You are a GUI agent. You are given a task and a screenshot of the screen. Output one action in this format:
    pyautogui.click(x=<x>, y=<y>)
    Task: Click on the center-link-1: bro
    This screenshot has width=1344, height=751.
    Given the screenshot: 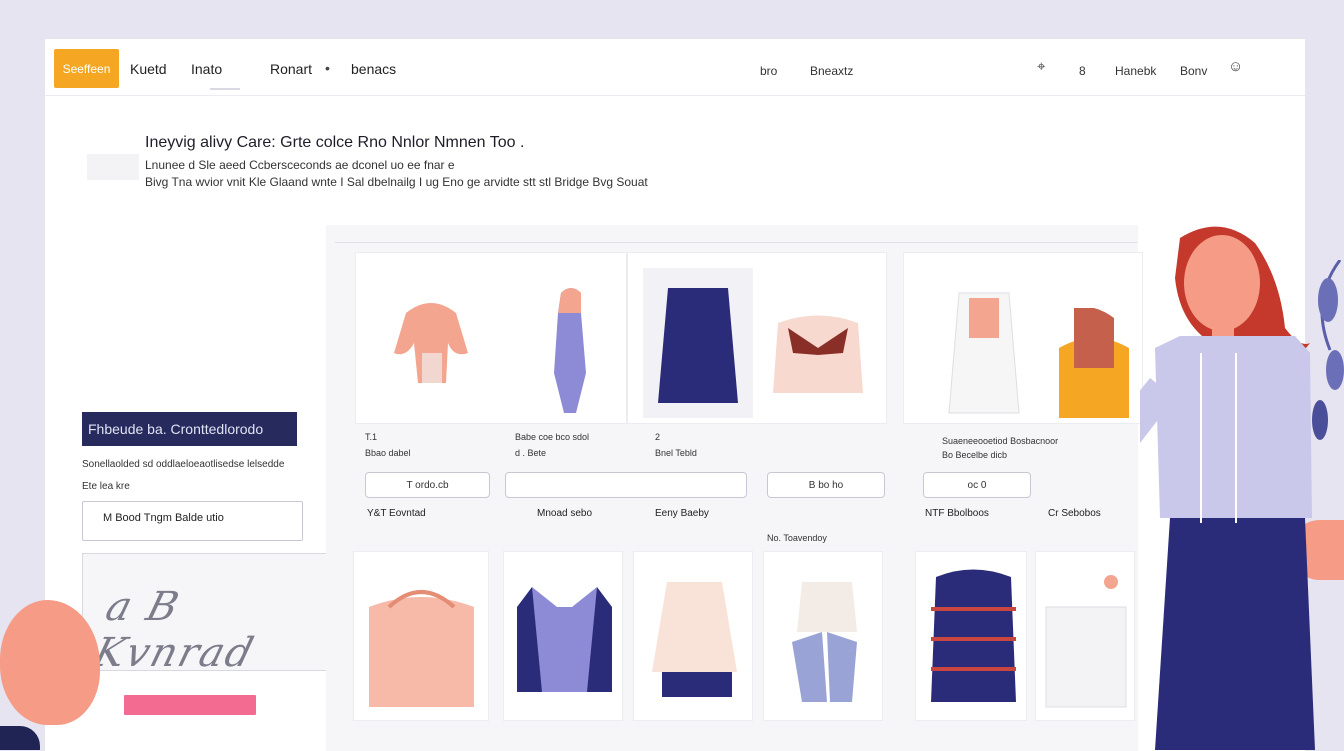 What is the action you would take?
    pyautogui.click(x=768, y=71)
    